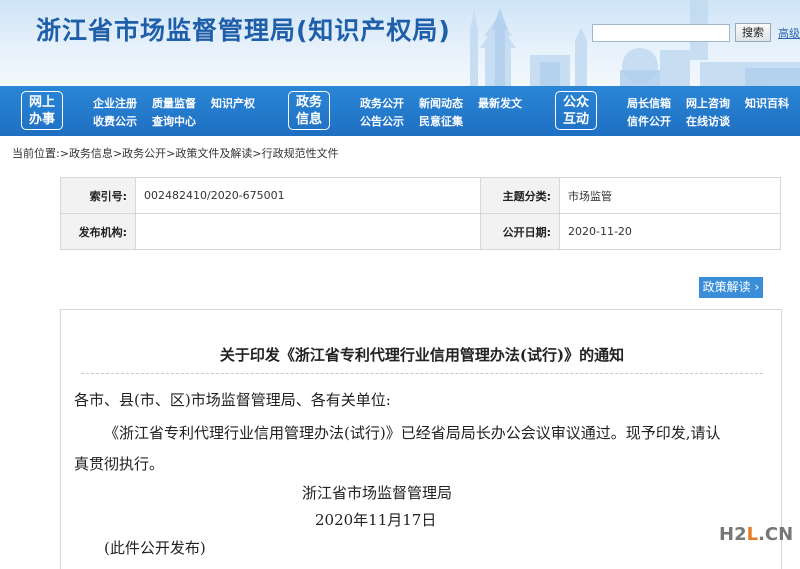 The image size is (800, 569). I want to click on publisher-label: 发布机构:, so click(98, 231).